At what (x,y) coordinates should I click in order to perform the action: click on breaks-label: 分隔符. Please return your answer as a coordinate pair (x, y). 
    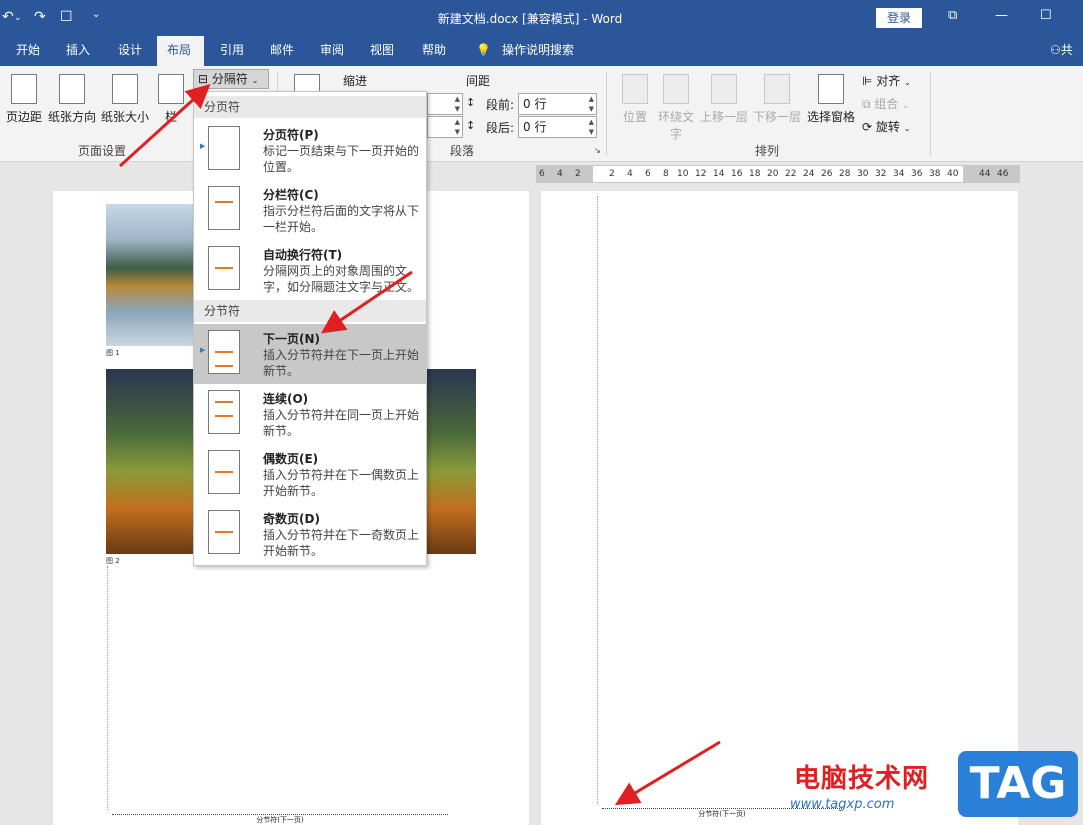
    Looking at the image, I should click on (229, 79).